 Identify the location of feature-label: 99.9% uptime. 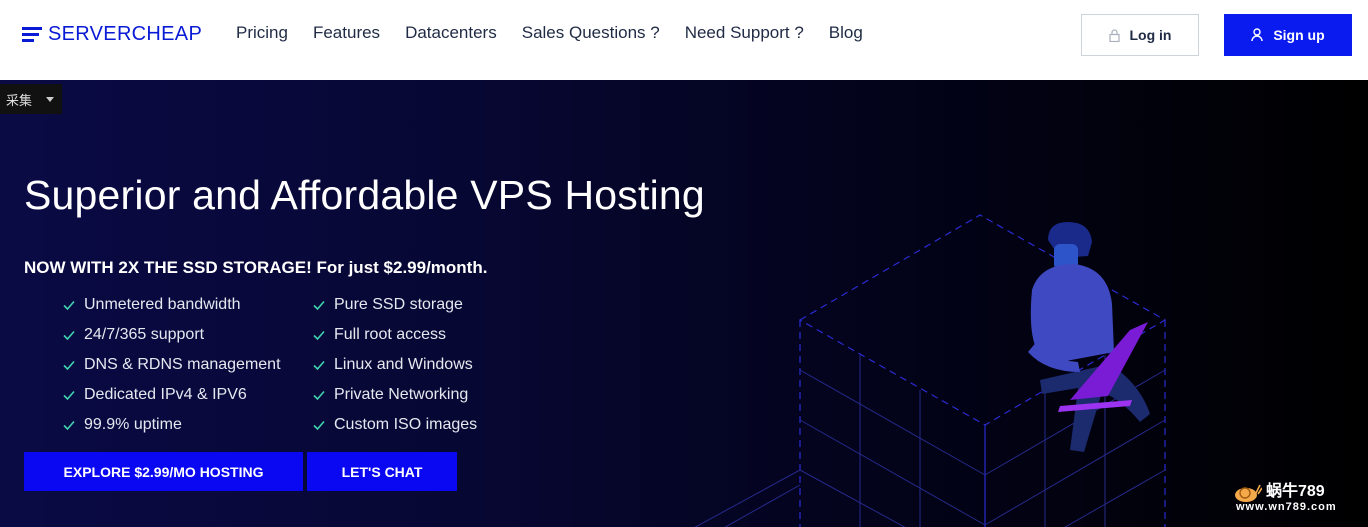
(133, 424).